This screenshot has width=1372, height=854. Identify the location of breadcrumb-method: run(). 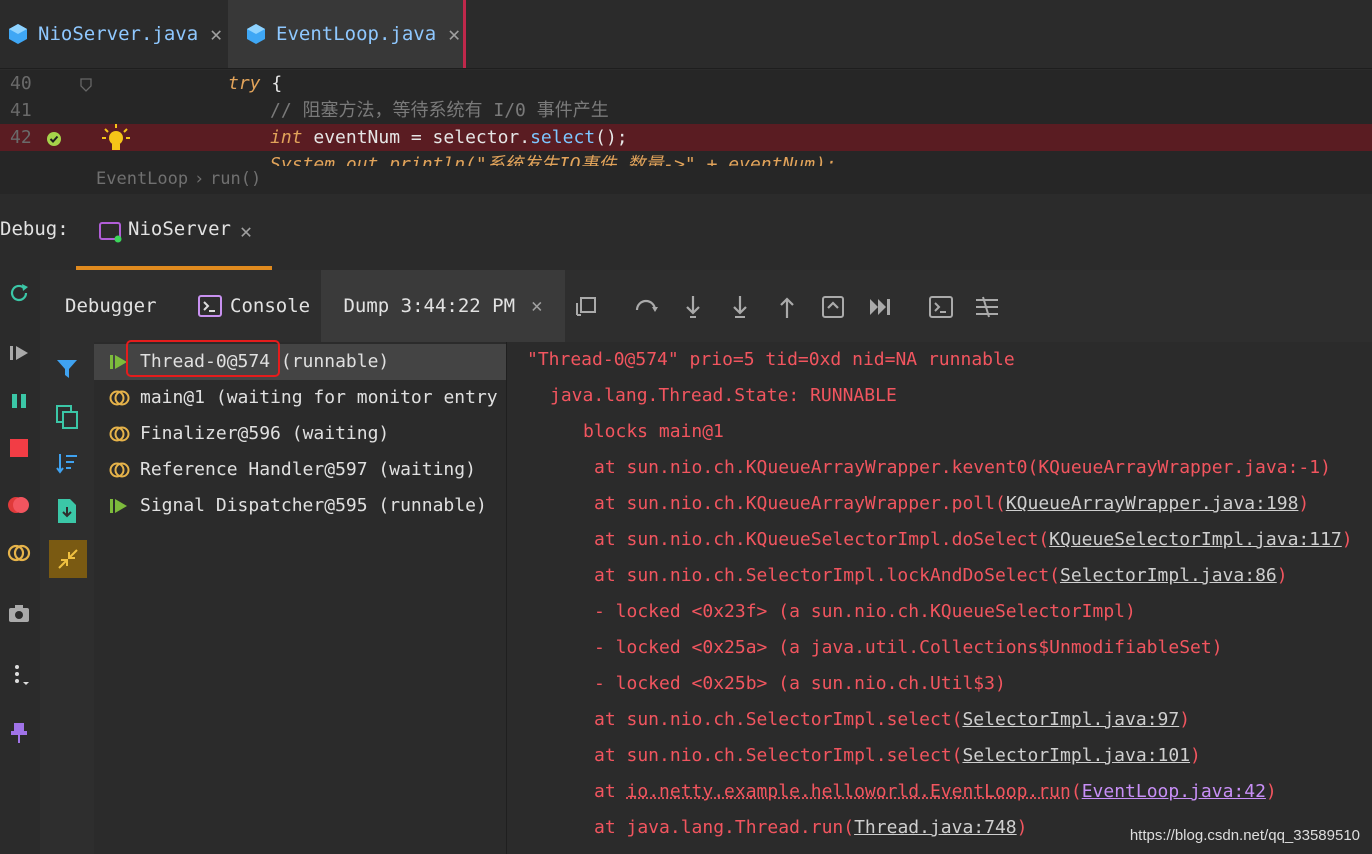
(235, 179).